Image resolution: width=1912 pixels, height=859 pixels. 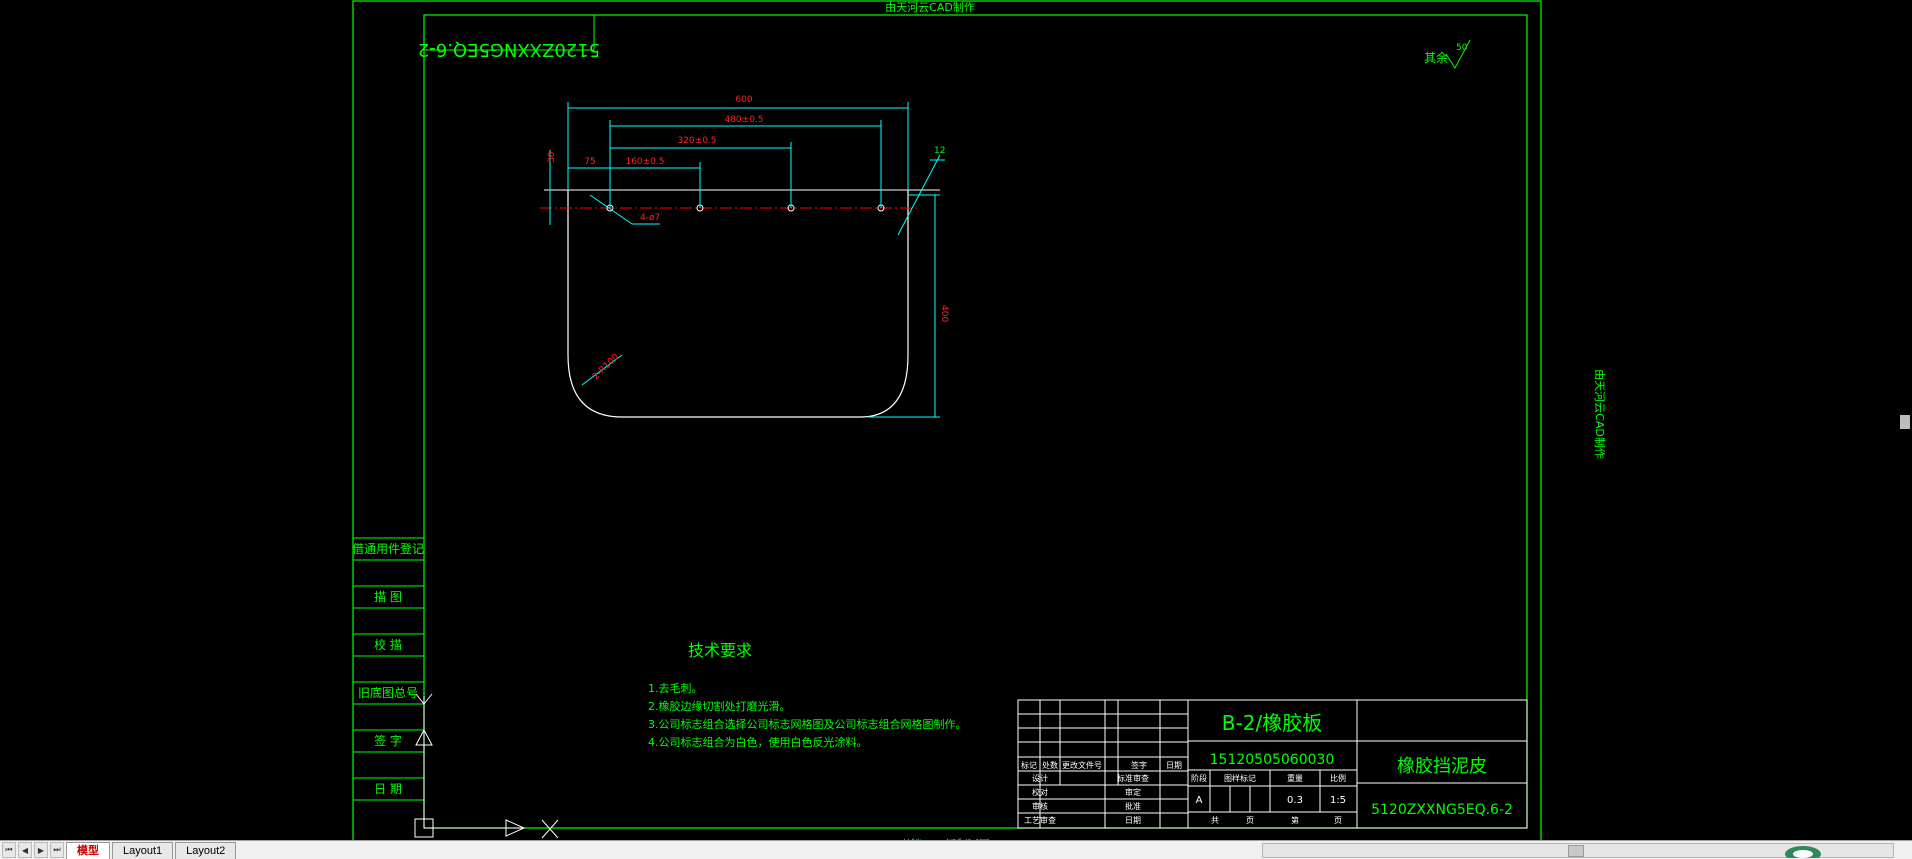 I want to click on tb-change-h5: 日期, so click(x=1174, y=765).